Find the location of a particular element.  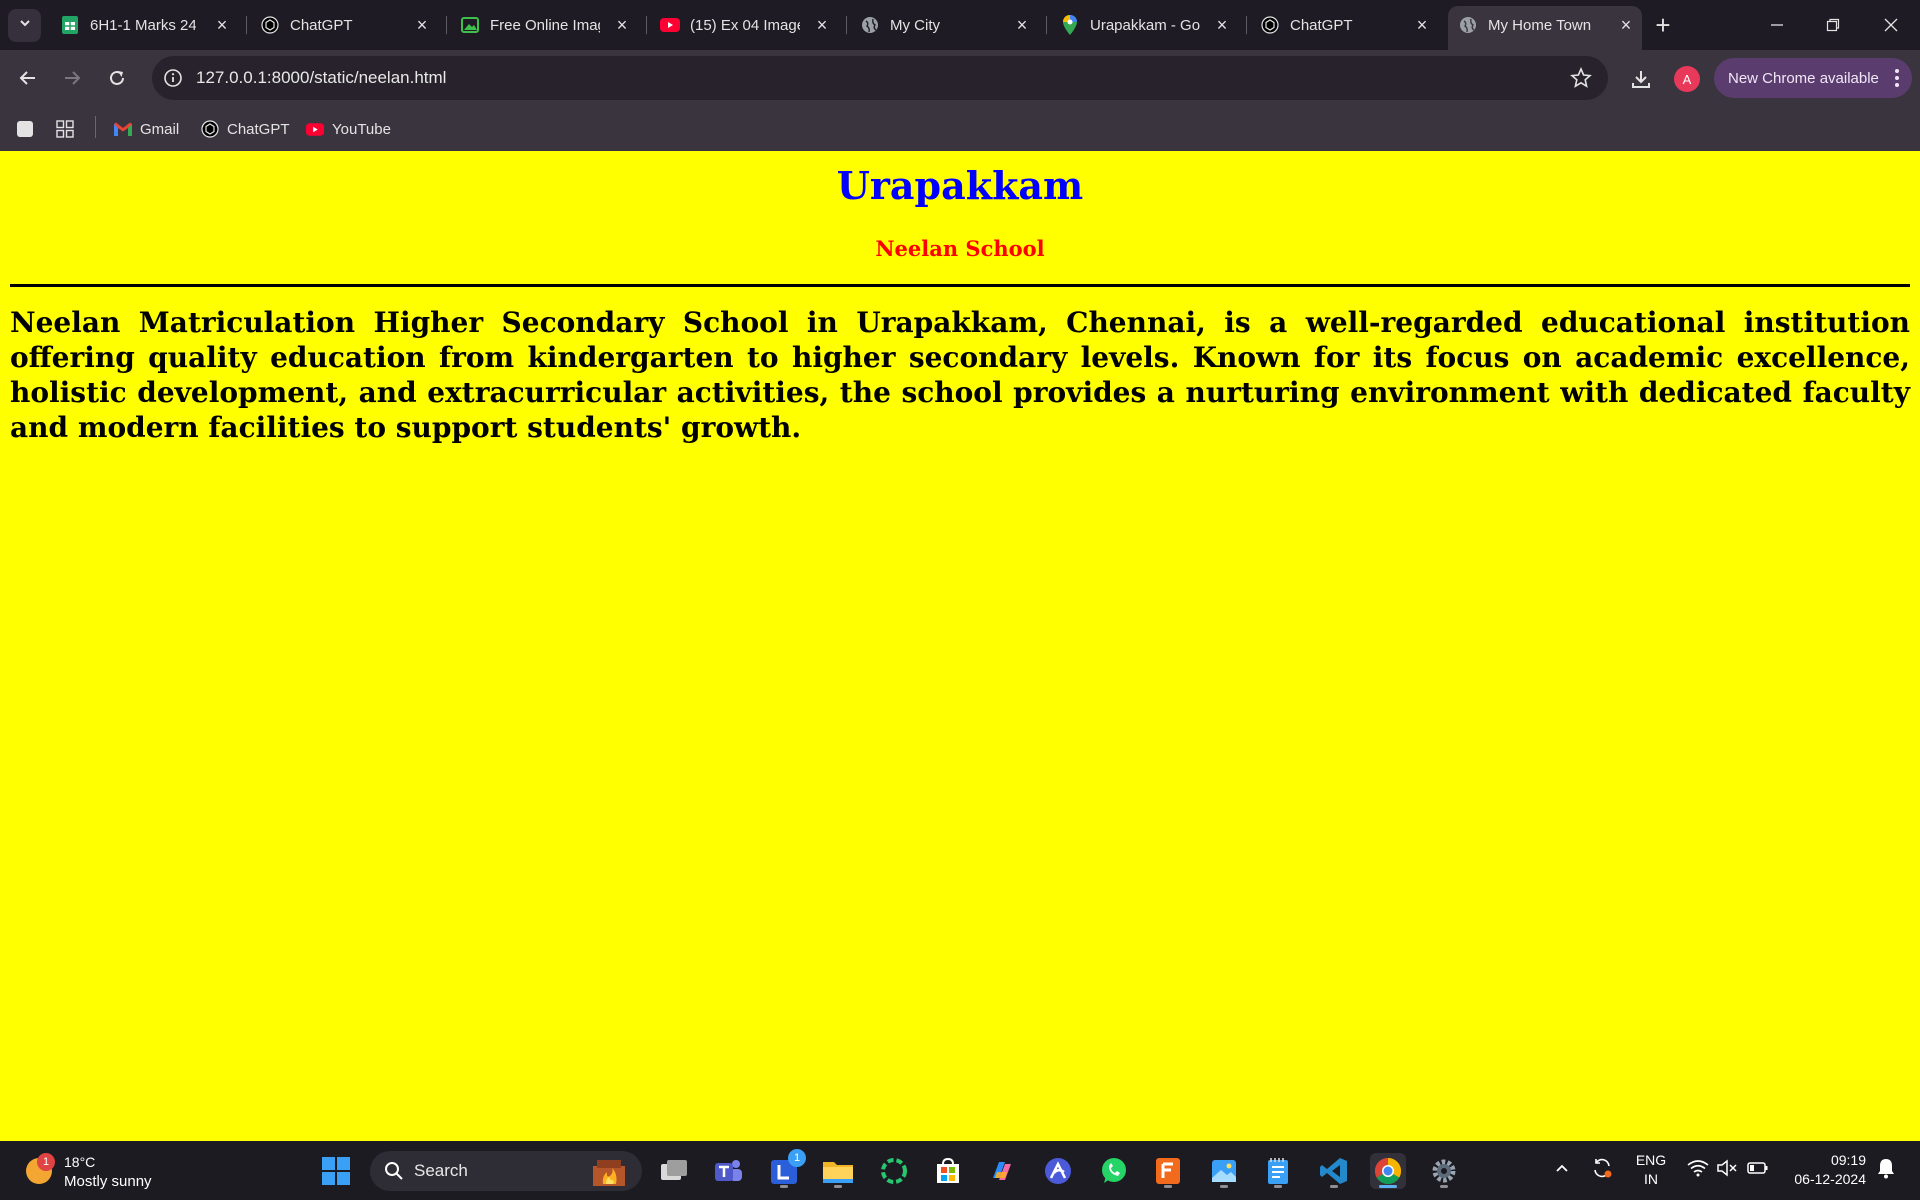

vscode-app is located at coordinates (1334, 1171).